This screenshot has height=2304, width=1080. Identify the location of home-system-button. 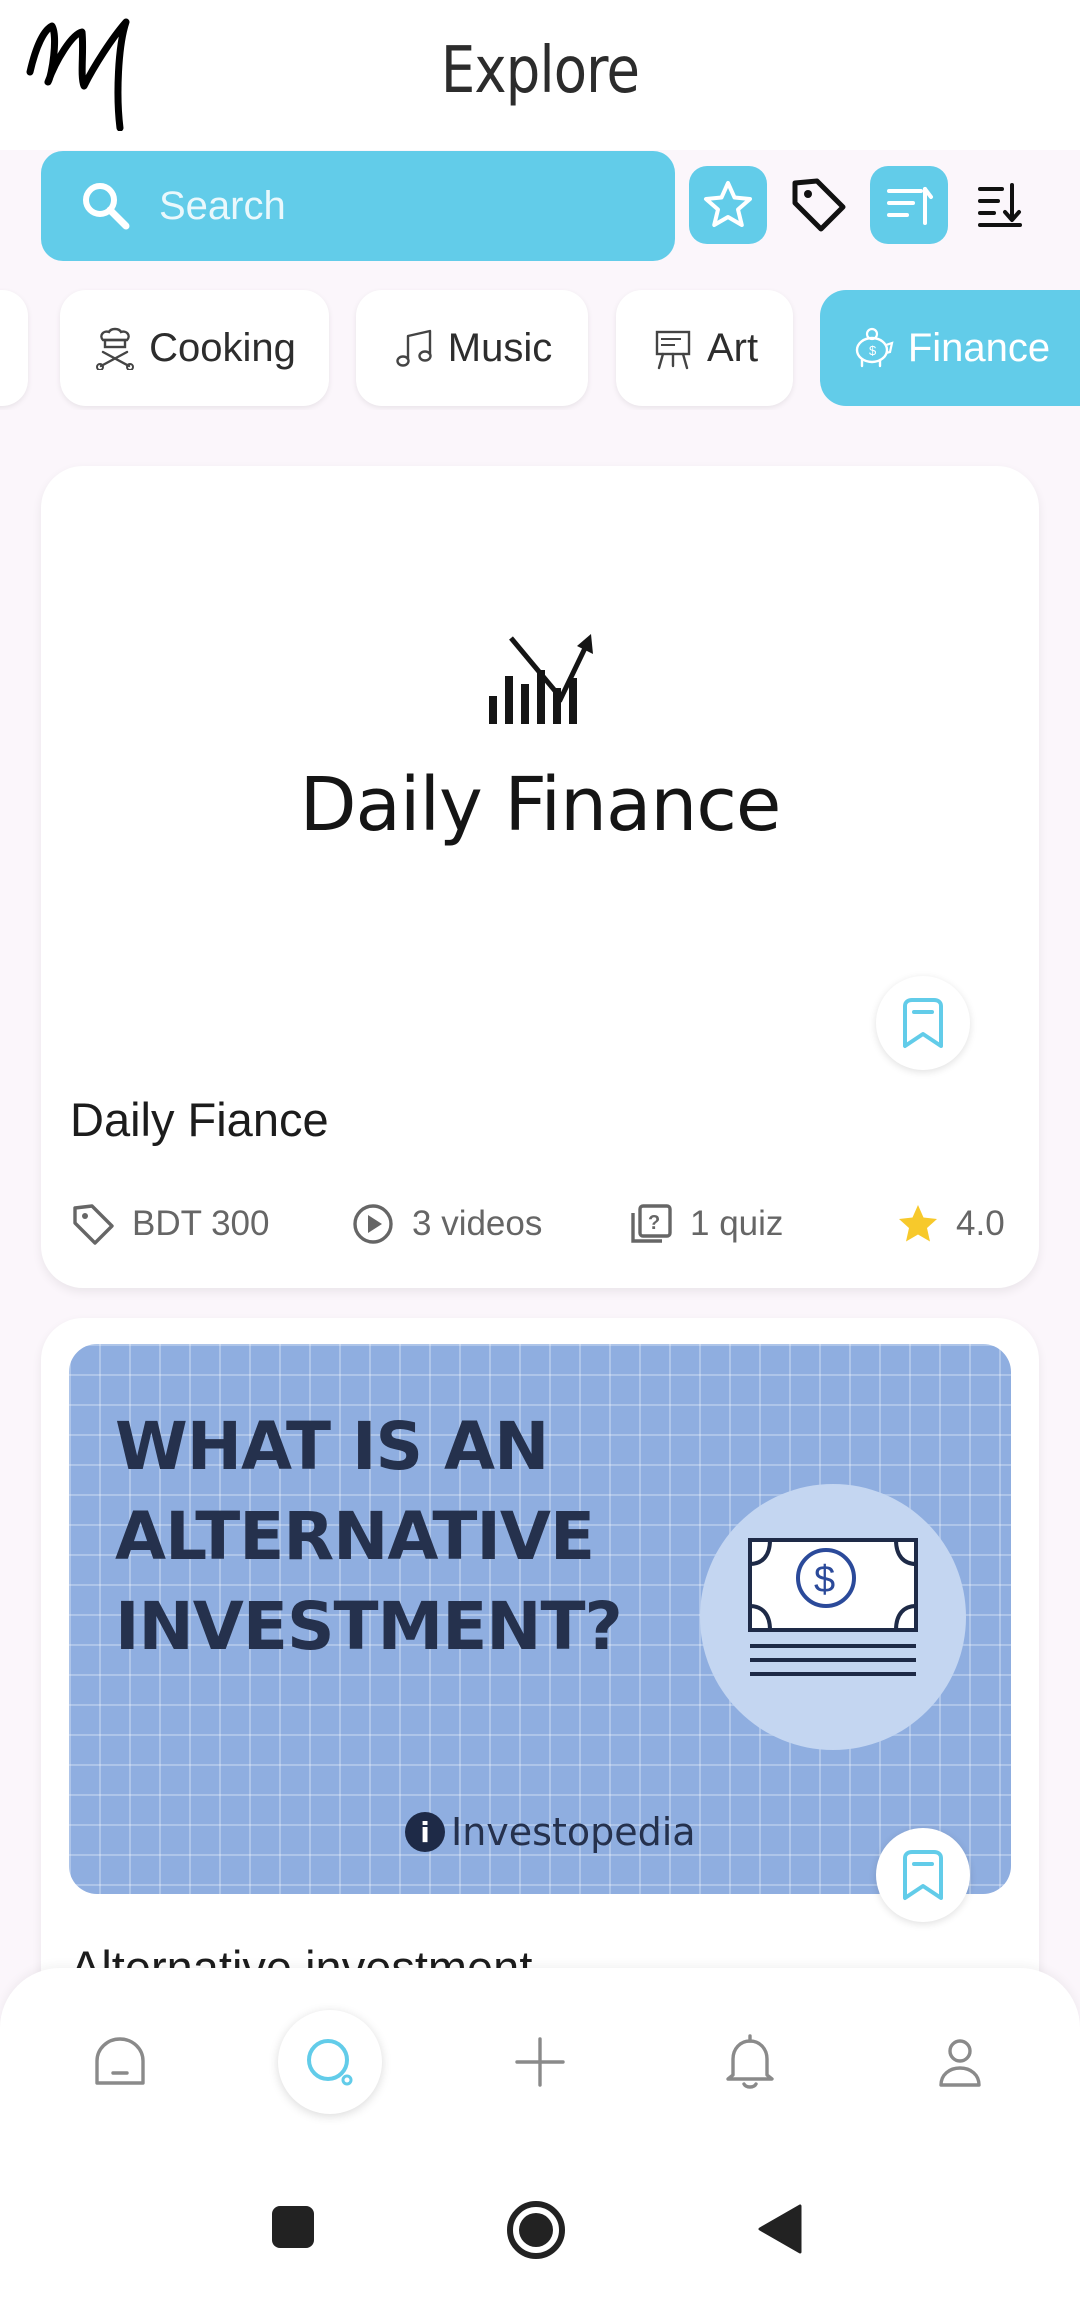
(536, 2230).